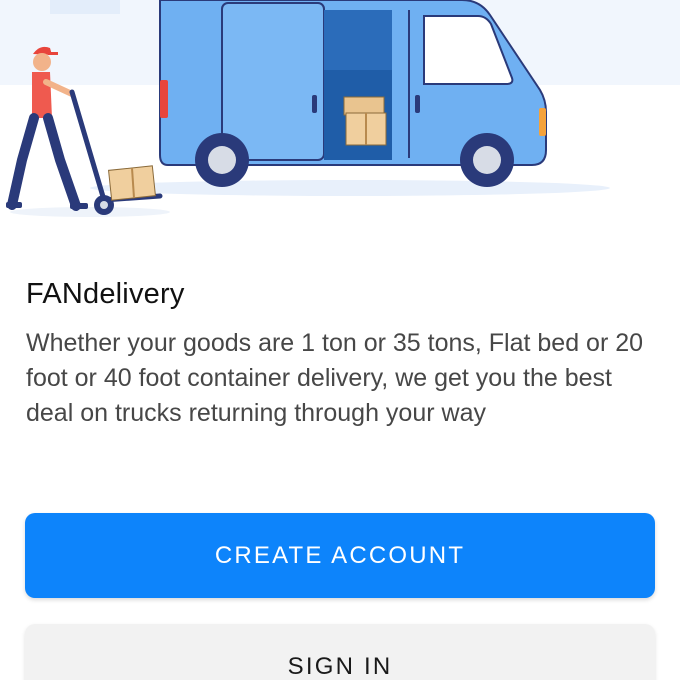 The image size is (680, 680). I want to click on sign-in-button: SIGN IN, so click(340, 652).